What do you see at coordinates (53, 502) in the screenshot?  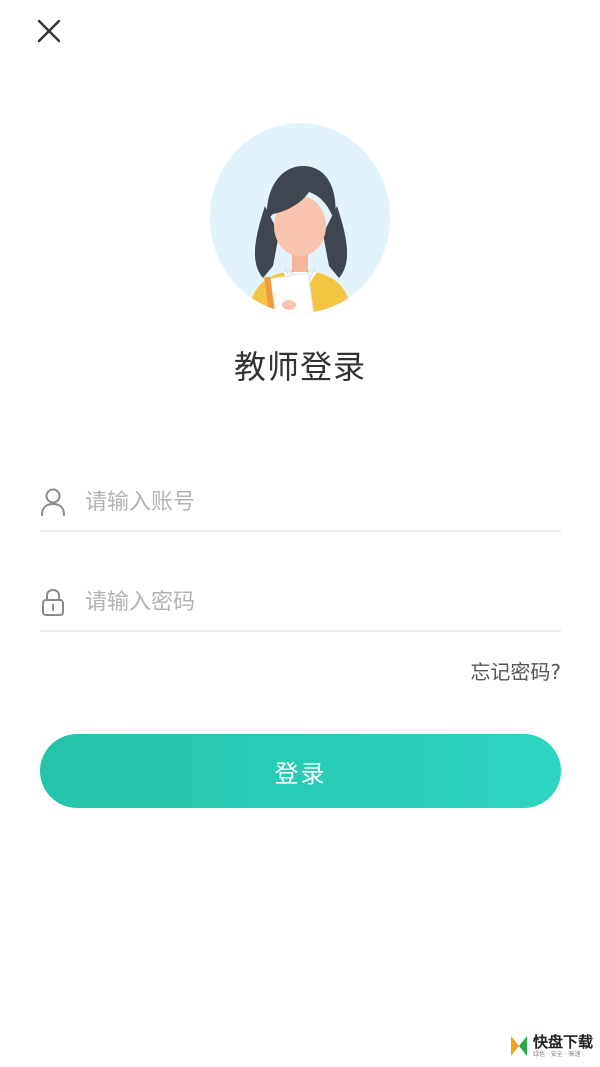 I see `user-icon` at bounding box center [53, 502].